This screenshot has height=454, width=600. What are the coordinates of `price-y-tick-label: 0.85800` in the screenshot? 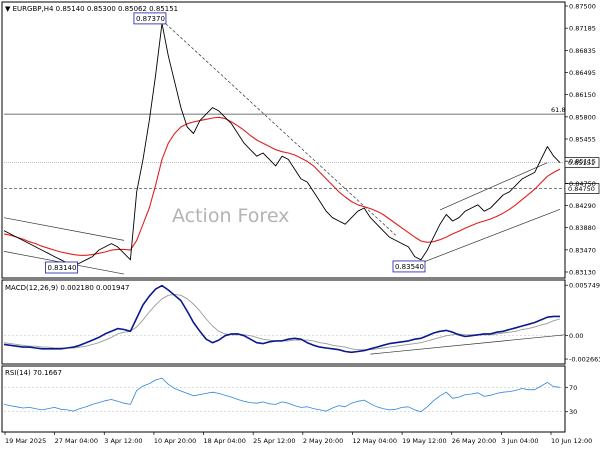 It's located at (582, 117).